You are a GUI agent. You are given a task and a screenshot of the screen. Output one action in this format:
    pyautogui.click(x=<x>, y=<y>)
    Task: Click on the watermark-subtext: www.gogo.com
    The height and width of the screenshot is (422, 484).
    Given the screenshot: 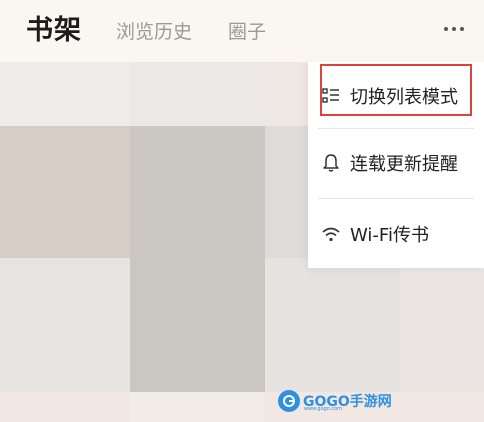 What is the action you would take?
    pyautogui.click(x=323, y=409)
    